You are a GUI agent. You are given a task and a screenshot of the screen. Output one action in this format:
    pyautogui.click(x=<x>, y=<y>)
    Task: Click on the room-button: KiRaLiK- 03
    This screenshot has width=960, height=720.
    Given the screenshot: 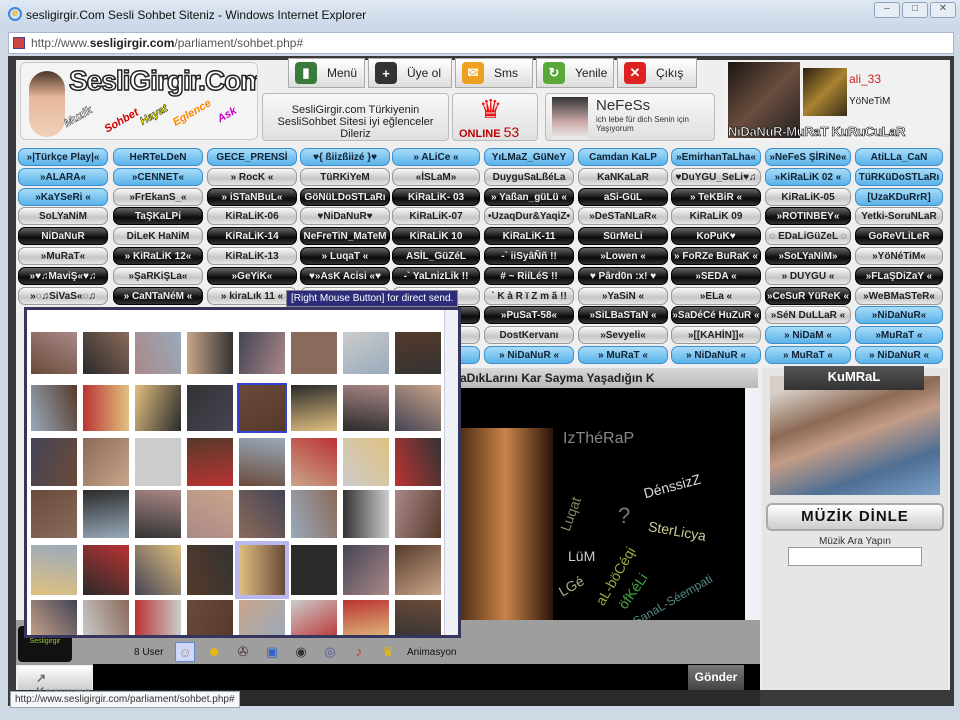 What is the action you would take?
    pyautogui.click(x=436, y=196)
    